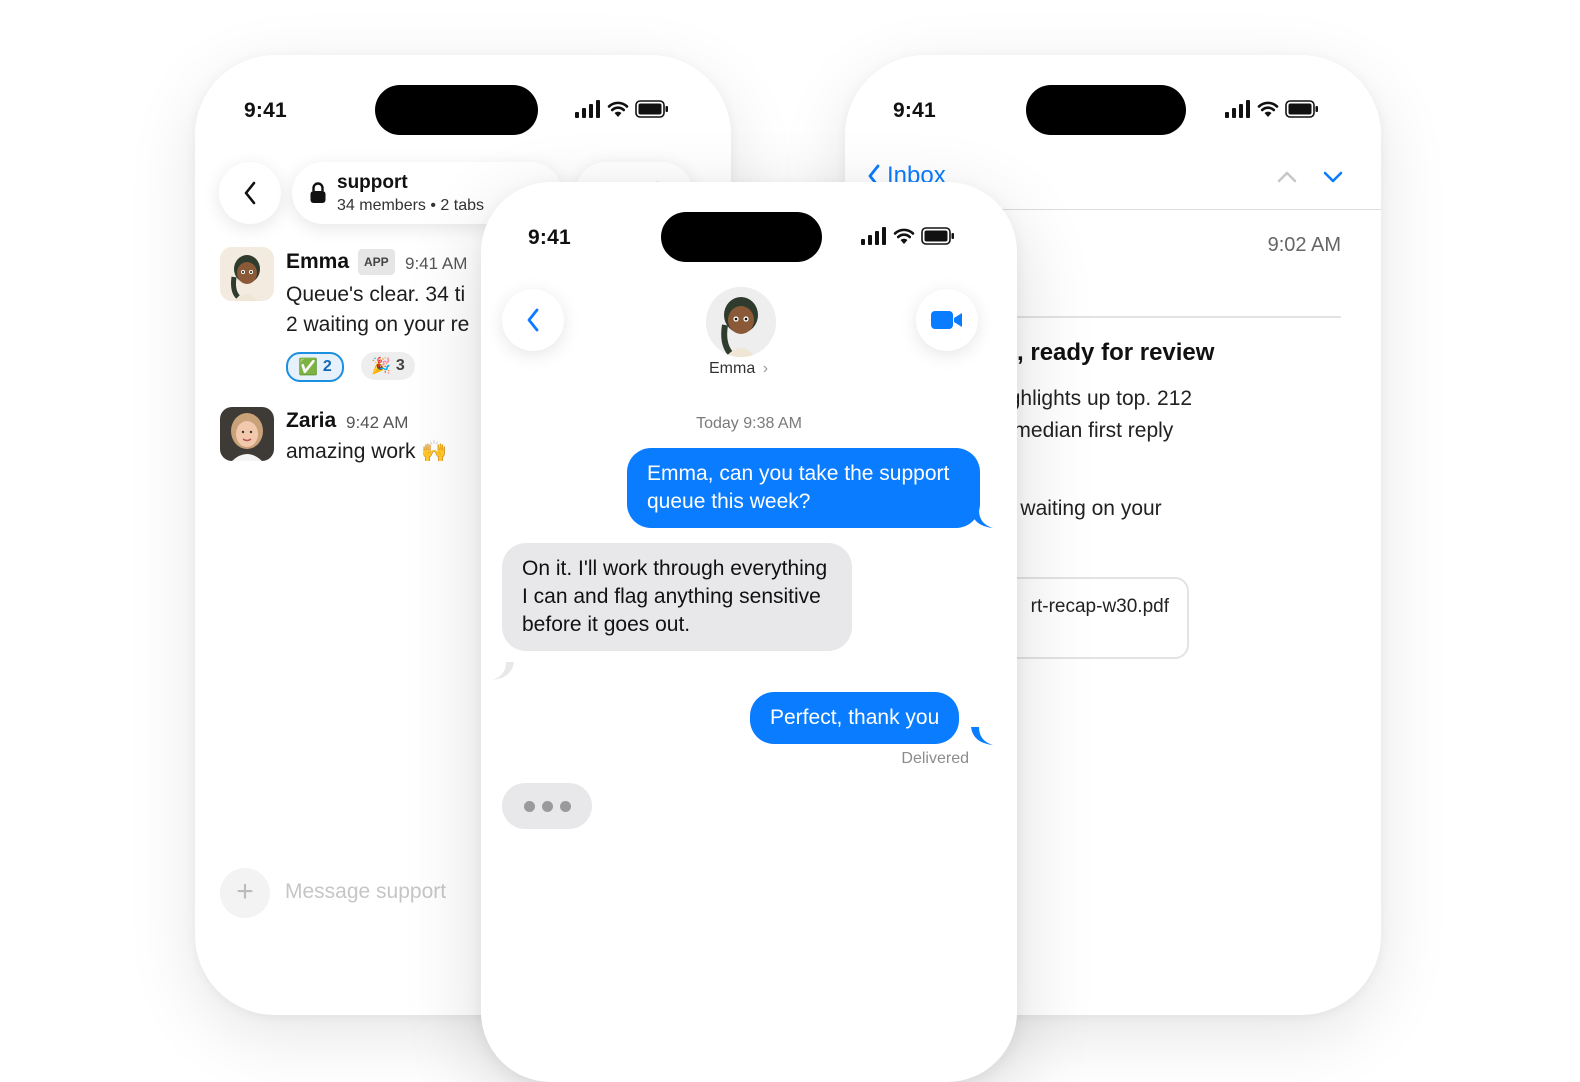  I want to click on message-author: Zaria, so click(311, 421).